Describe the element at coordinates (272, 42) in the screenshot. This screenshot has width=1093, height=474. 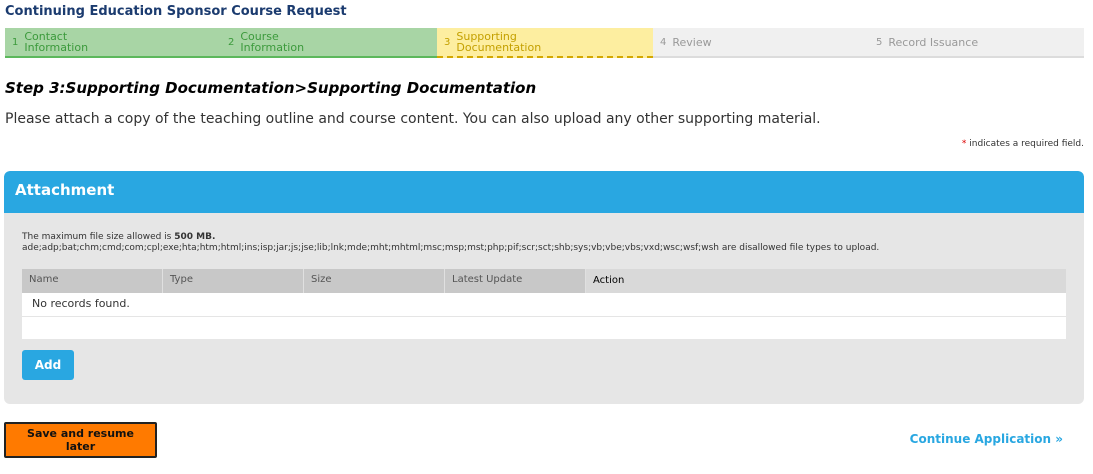
I see `step-label: Course Information` at that location.